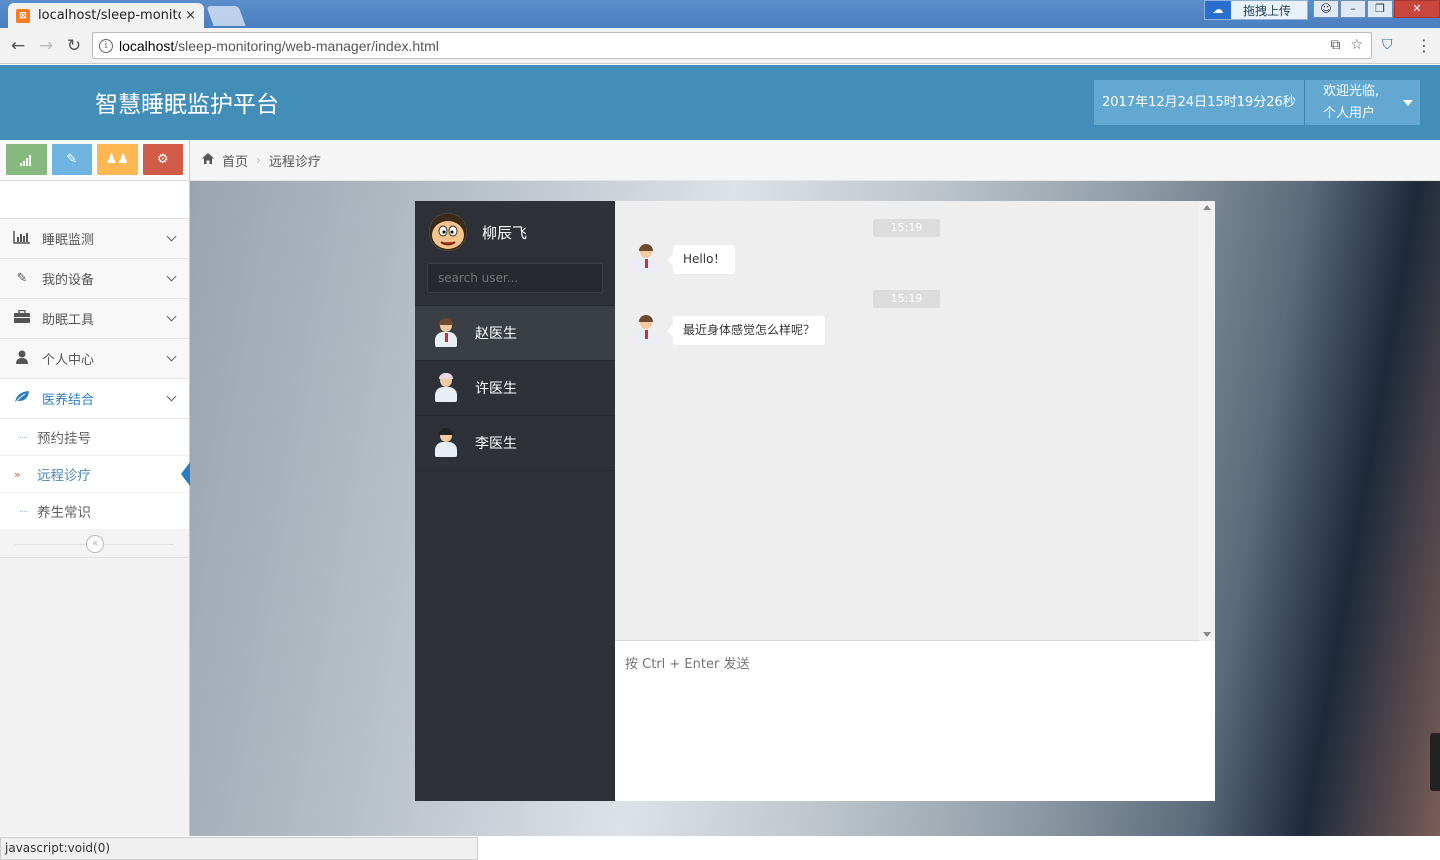 This screenshot has width=1440, height=860. I want to click on scroll-up-icon, so click(1207, 207).